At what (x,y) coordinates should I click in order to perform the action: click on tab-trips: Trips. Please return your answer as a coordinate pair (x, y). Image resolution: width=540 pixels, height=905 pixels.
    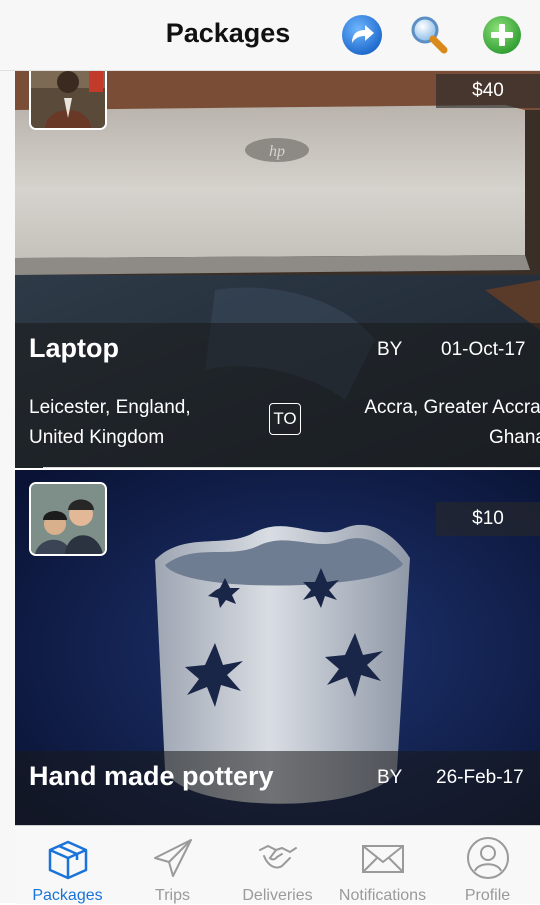
    Looking at the image, I should click on (172, 865).